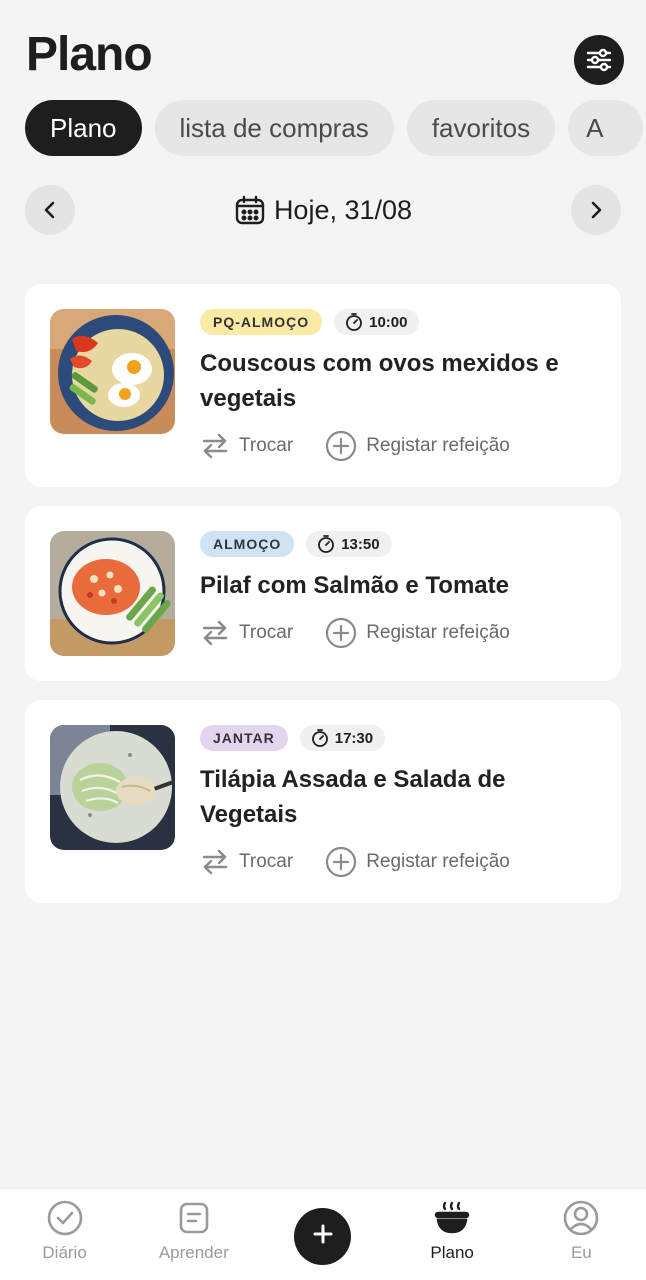  Describe the element at coordinates (360, 544) in the screenshot. I see `meal-time-value: 13:50` at that location.